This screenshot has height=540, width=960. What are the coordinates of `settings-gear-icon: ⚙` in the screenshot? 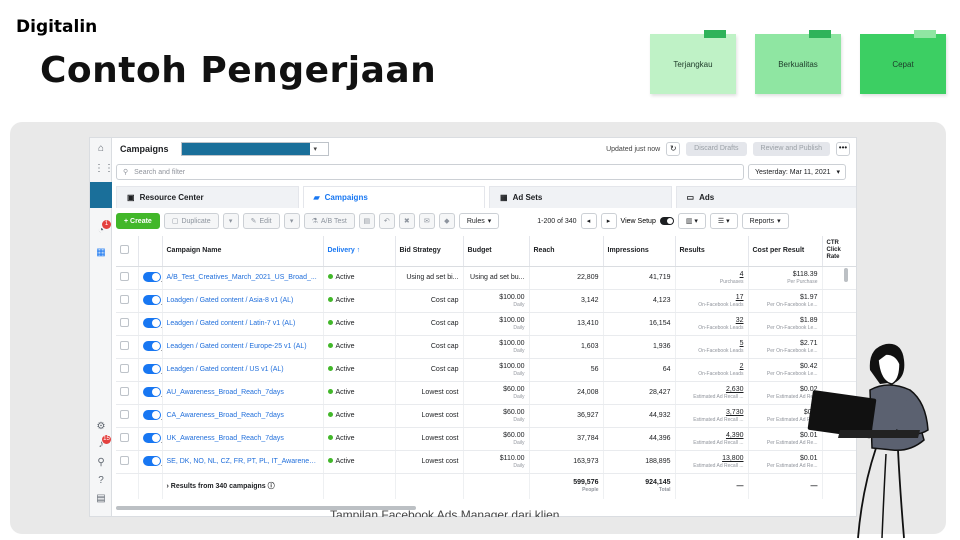 It's located at (101, 427).